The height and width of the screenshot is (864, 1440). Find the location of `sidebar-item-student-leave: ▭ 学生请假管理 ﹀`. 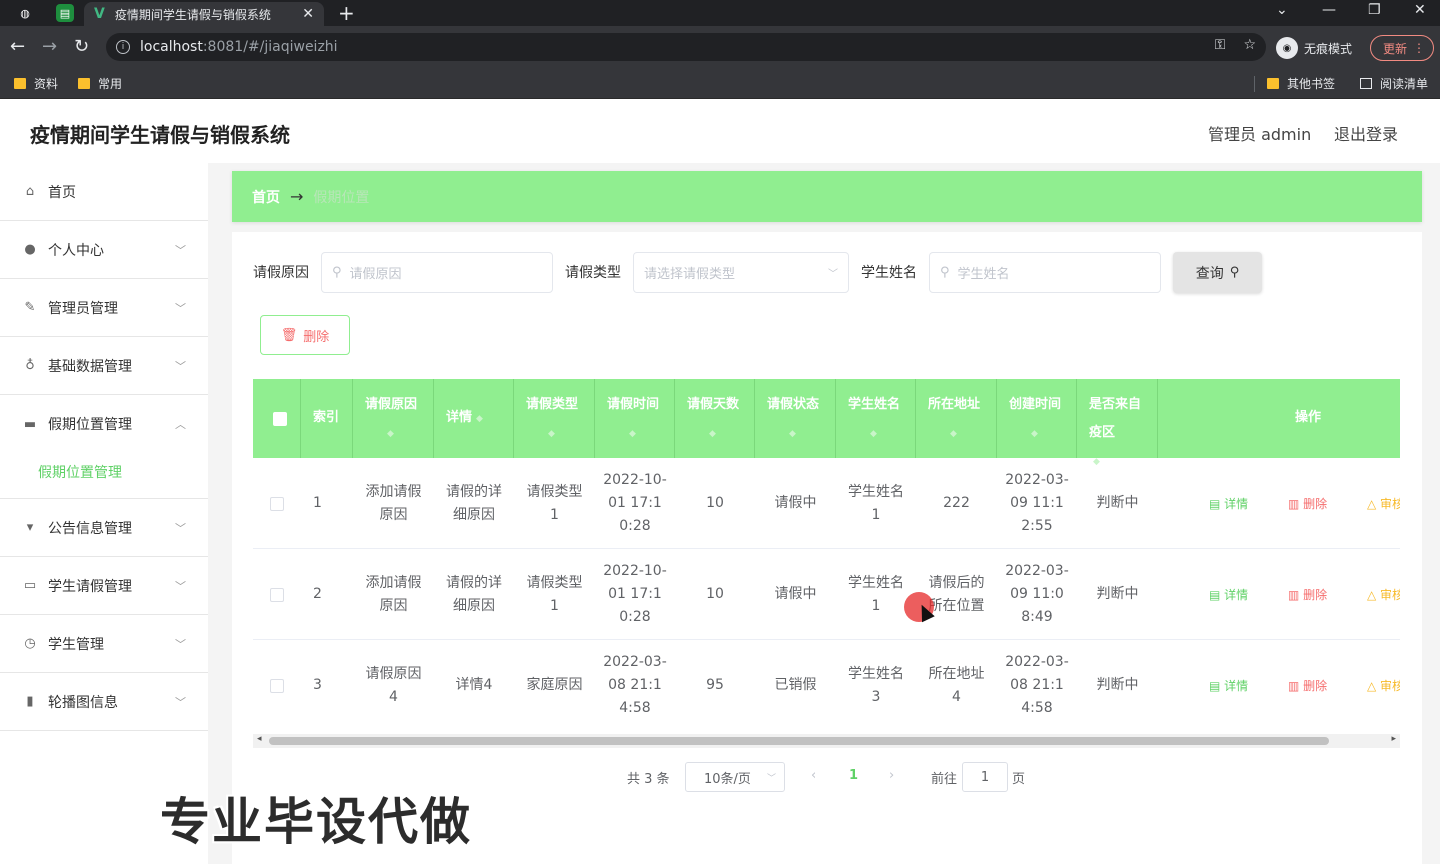

sidebar-item-student-leave: ▭ 学生请假管理 ﹀ is located at coordinates (104, 586).